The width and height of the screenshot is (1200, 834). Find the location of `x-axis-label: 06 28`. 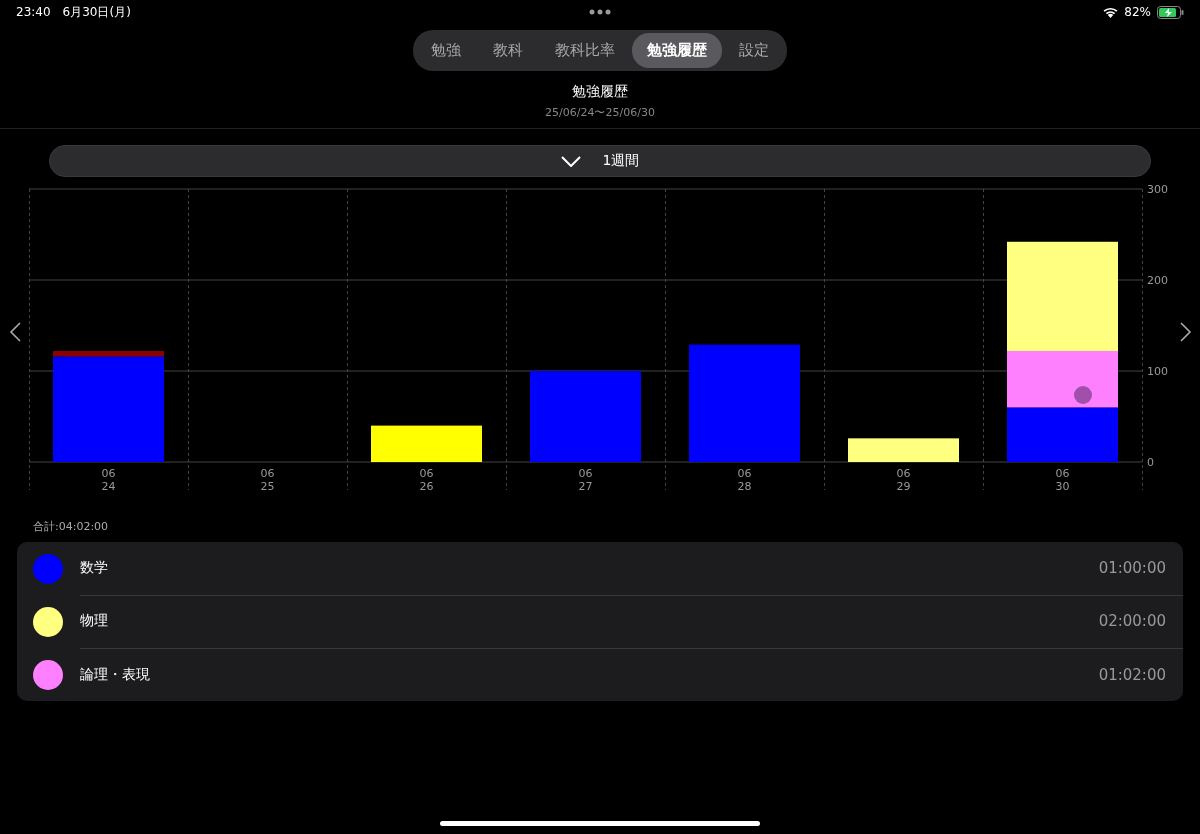

x-axis-label: 06 28 is located at coordinates (744, 480).